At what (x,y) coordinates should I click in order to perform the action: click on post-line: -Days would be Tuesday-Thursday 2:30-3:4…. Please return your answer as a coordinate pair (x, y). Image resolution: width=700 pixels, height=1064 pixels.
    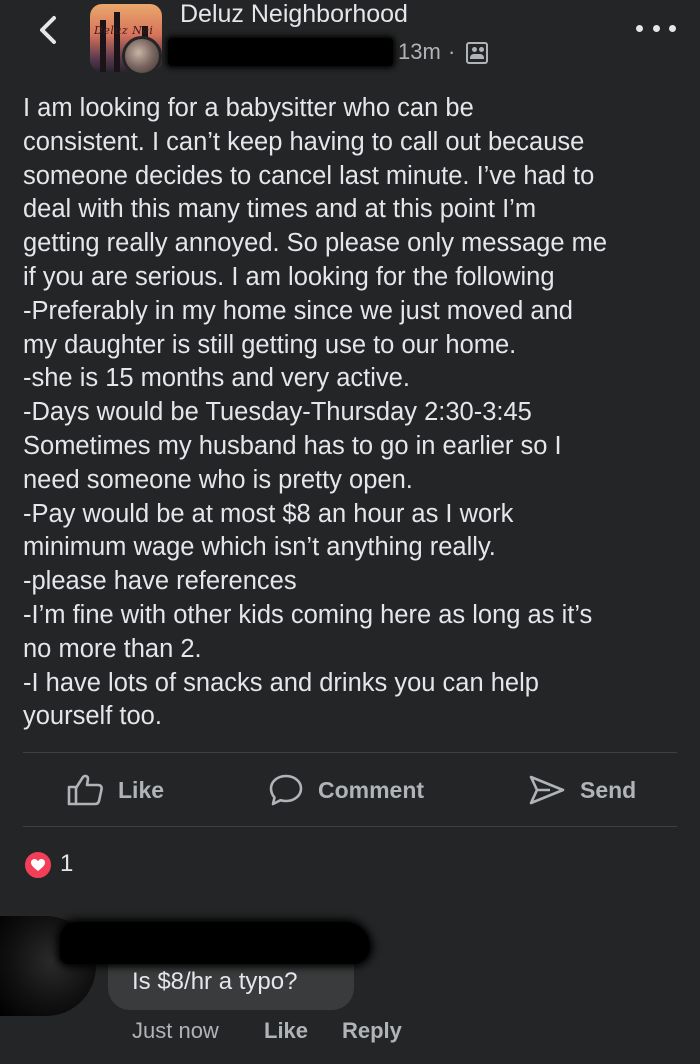
    Looking at the image, I should click on (277, 412).